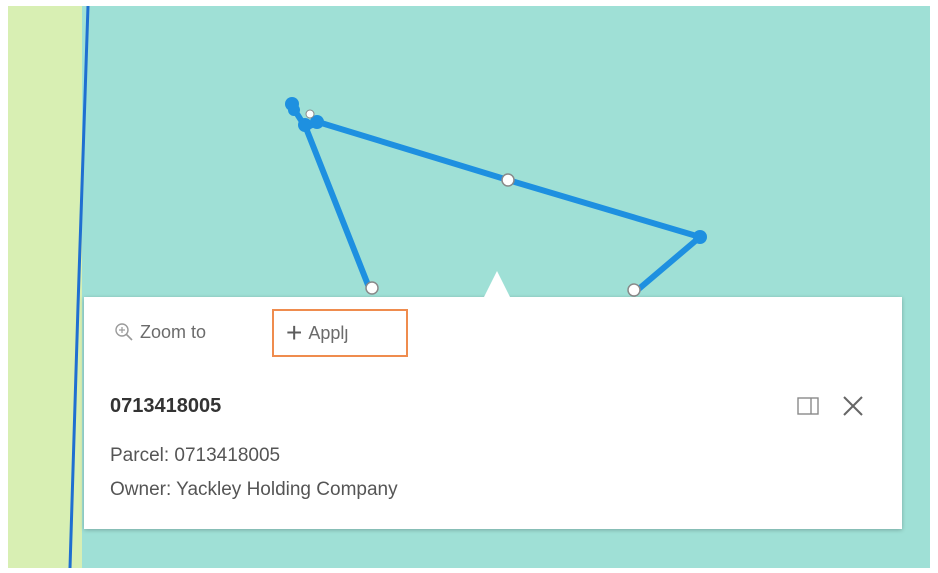 This screenshot has height=573, width=938. I want to click on plus-icon: +, so click(294, 332).